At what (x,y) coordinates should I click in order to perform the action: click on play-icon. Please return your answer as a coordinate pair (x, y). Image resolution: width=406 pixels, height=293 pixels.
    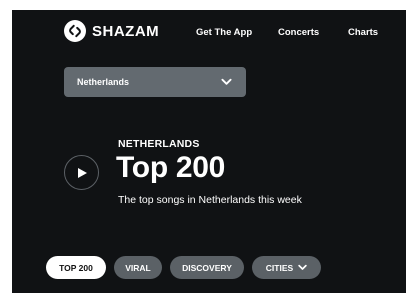
    Looking at the image, I should click on (82, 172).